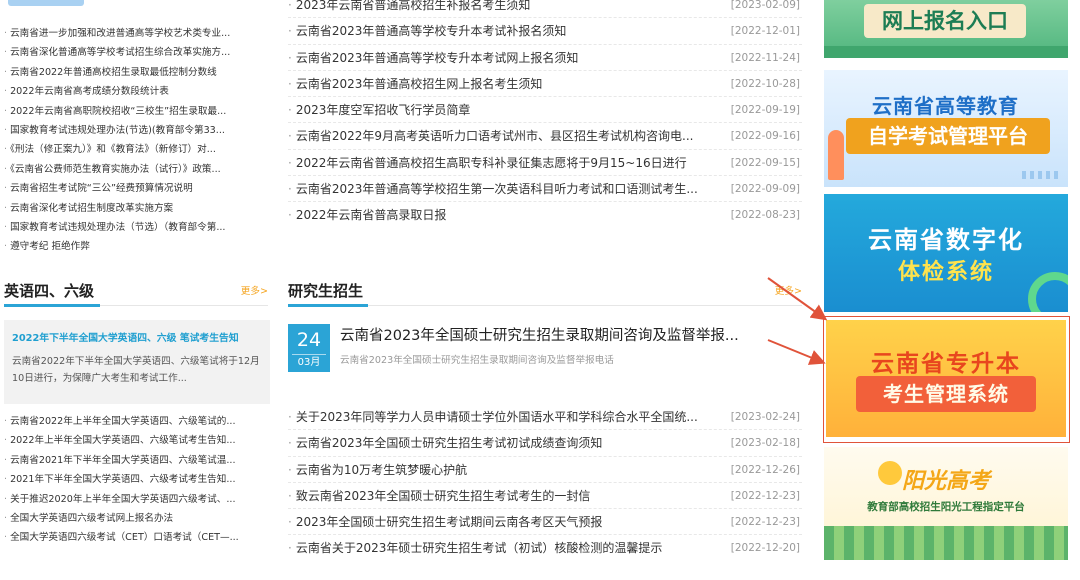  What do you see at coordinates (945, 106) in the screenshot?
I see `self-study-line1: 云南省高等教育` at bounding box center [945, 106].